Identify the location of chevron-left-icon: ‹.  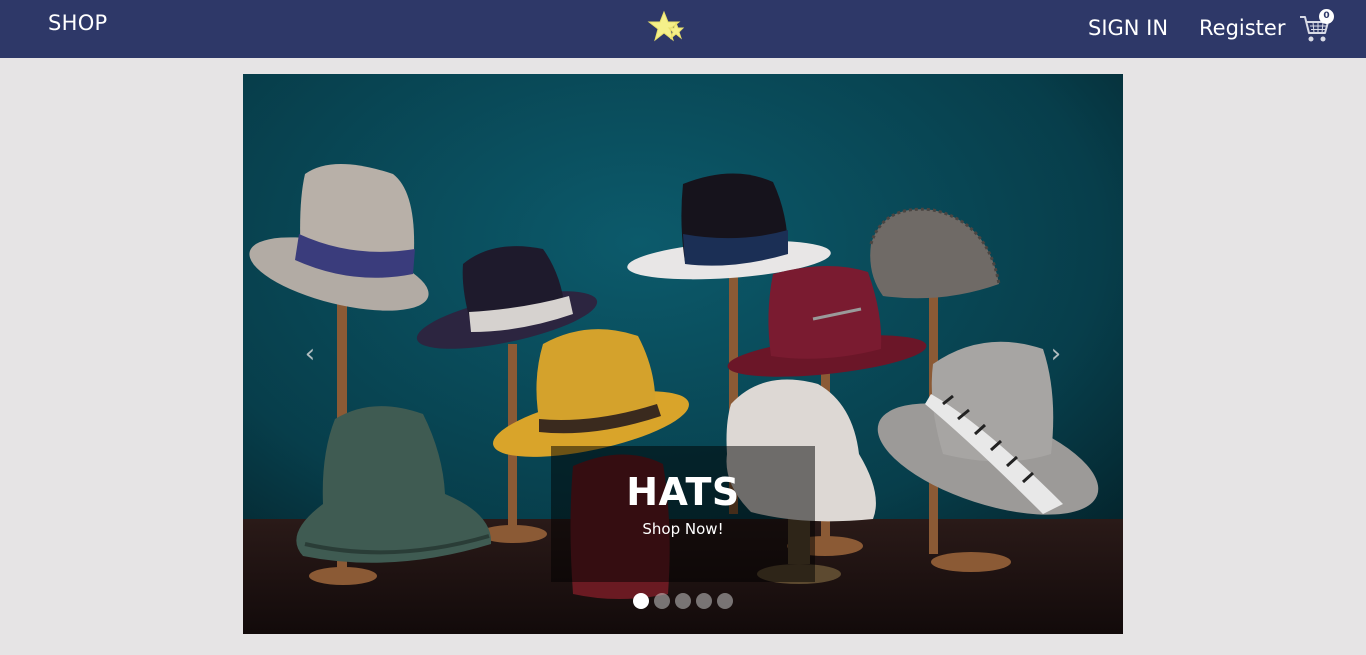
(310, 354).